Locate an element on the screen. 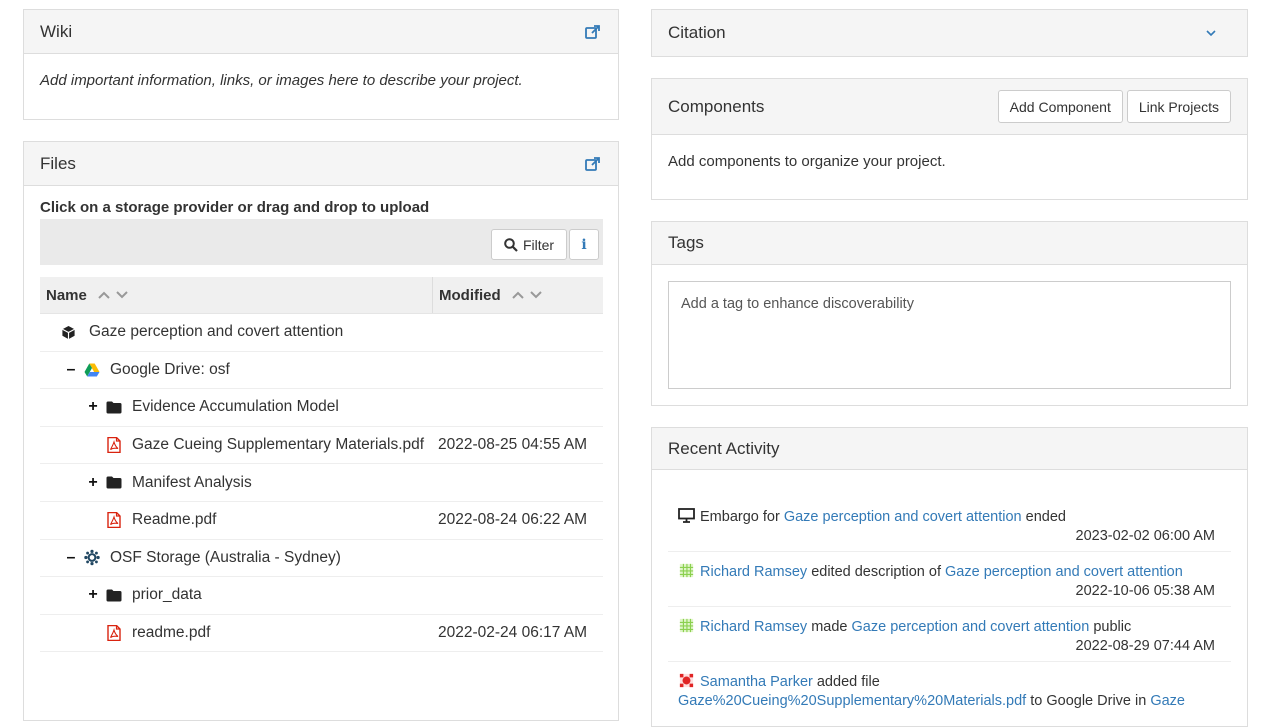  activity-user-link: Samantha Parker is located at coordinates (756, 682).